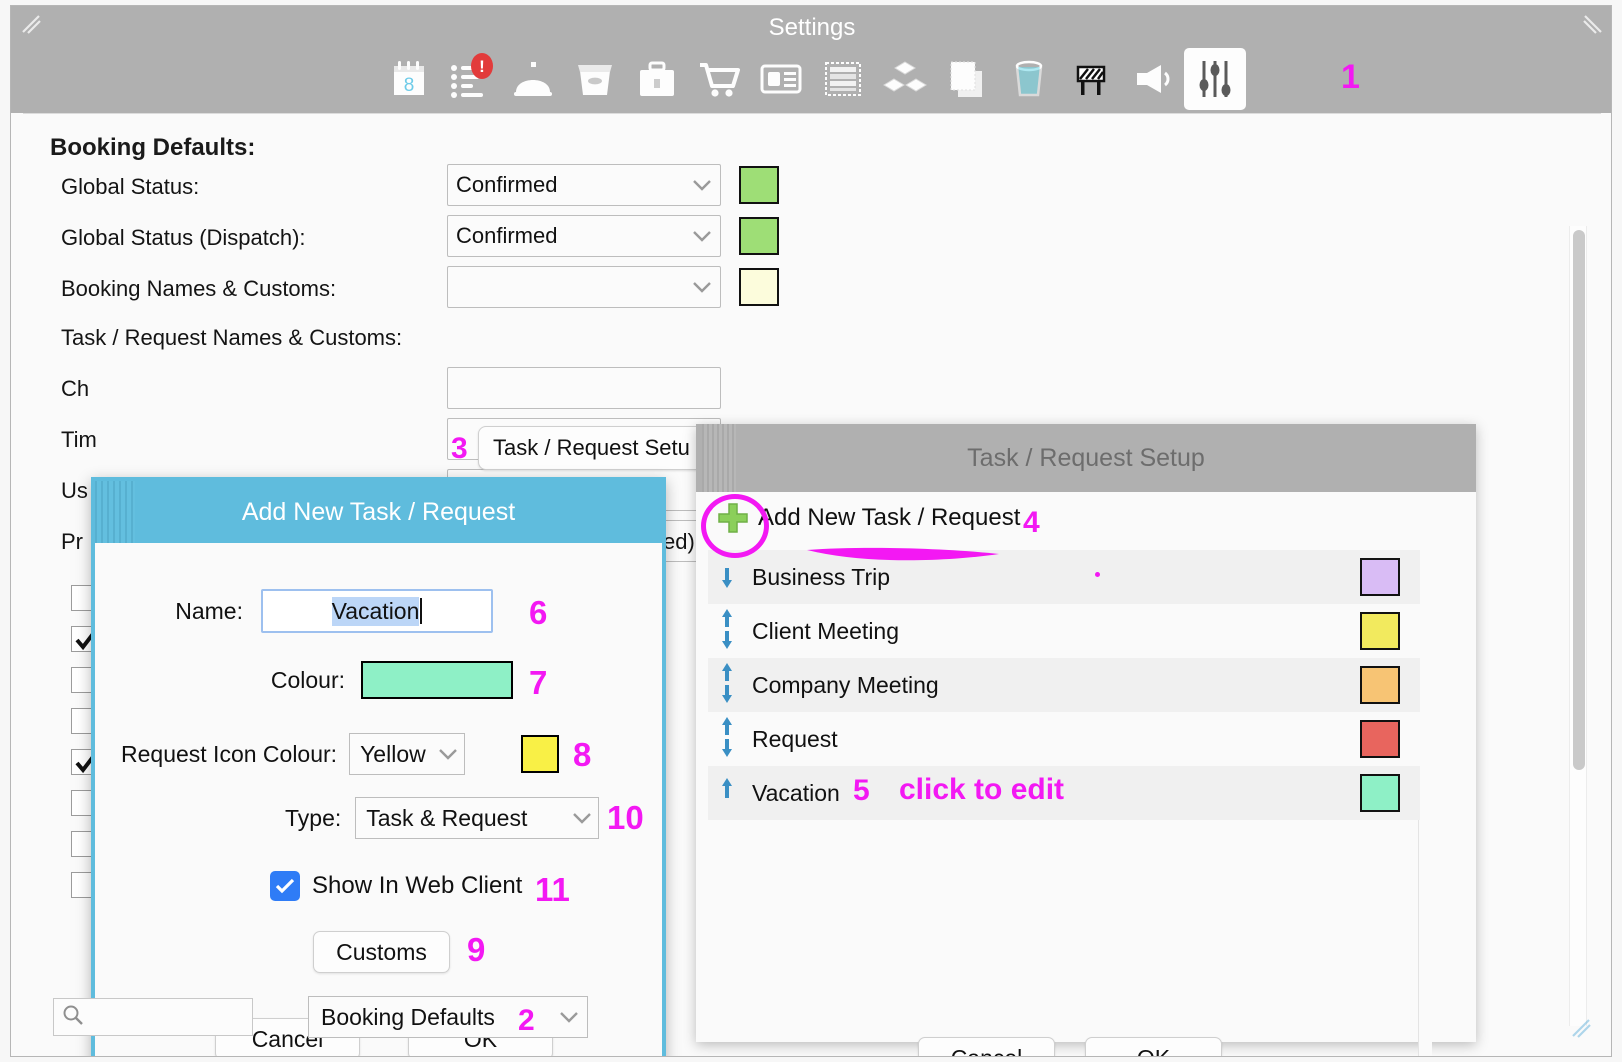 The width and height of the screenshot is (1622, 1062). What do you see at coordinates (1064, 739) in the screenshot?
I see `table-row: Request` at bounding box center [1064, 739].